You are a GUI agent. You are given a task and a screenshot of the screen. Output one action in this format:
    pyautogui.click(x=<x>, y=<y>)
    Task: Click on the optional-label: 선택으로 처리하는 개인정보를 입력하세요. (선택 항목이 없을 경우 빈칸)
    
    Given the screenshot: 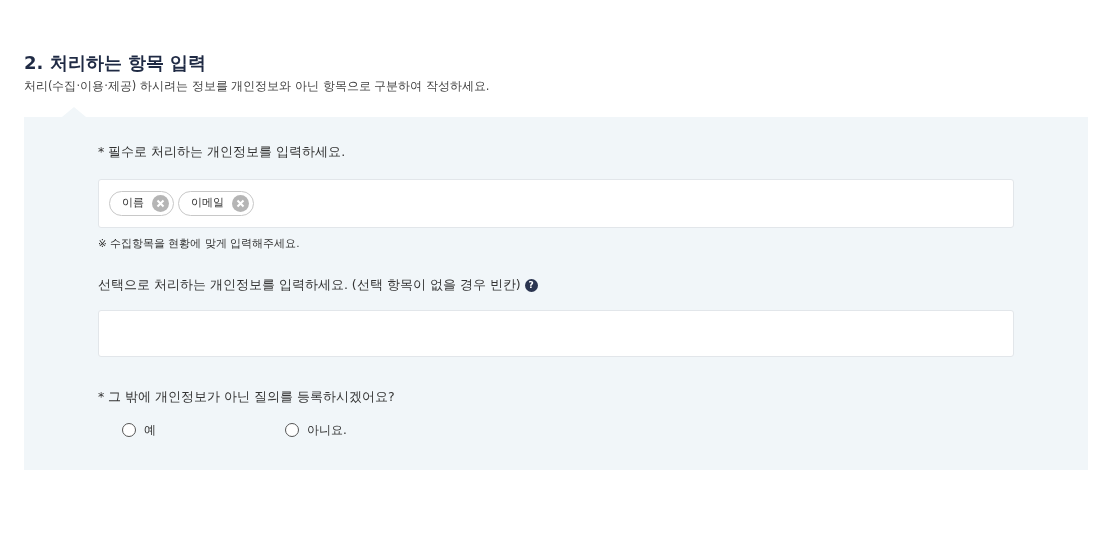 What is the action you would take?
    pyautogui.click(x=309, y=285)
    